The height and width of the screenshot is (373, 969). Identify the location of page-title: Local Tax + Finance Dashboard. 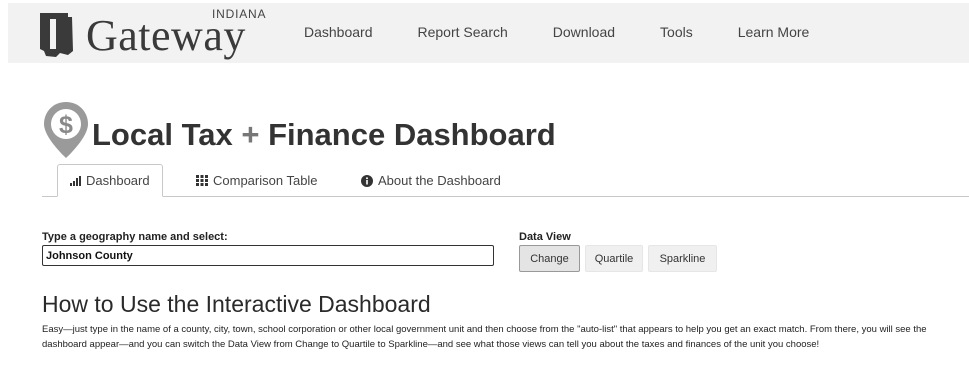
(324, 135).